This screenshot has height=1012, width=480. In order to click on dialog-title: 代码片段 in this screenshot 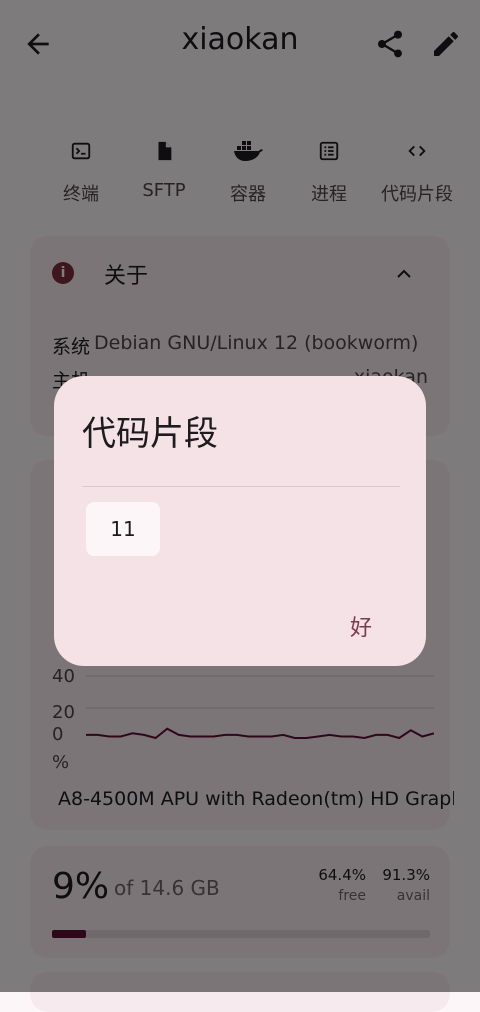, I will do `click(150, 434)`.